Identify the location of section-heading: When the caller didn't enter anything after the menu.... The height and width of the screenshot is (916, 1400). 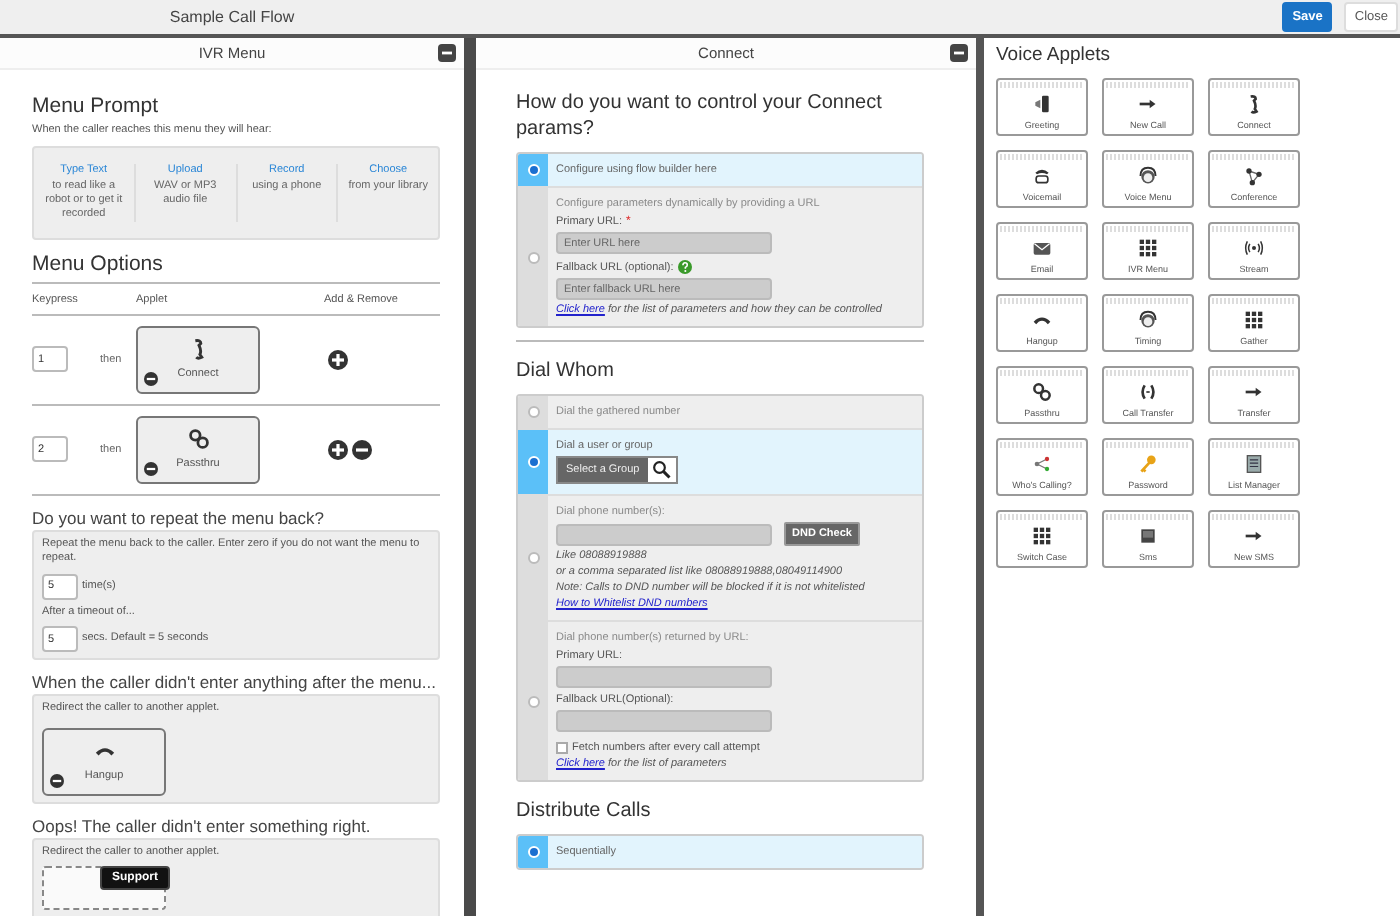
(235, 682).